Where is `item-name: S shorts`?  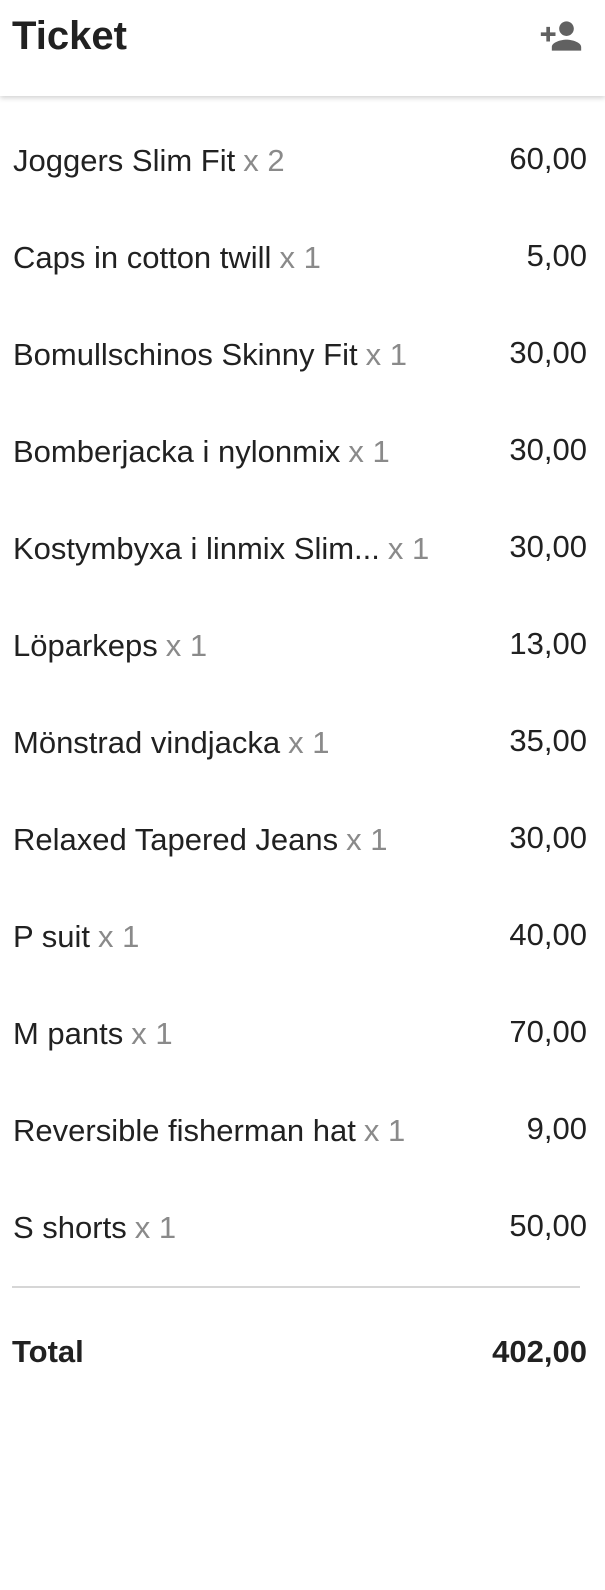 item-name: S shorts is located at coordinates (70, 1227).